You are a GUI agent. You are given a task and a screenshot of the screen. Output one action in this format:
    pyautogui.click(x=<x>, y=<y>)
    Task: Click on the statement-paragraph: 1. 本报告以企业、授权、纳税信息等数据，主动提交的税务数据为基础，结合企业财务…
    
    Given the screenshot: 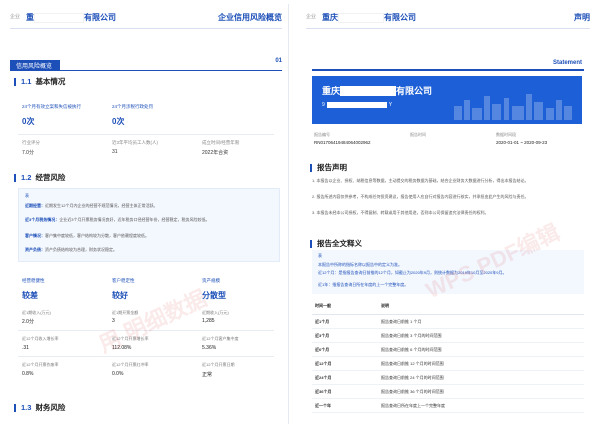 What is the action you would take?
    pyautogui.click(x=420, y=180)
    